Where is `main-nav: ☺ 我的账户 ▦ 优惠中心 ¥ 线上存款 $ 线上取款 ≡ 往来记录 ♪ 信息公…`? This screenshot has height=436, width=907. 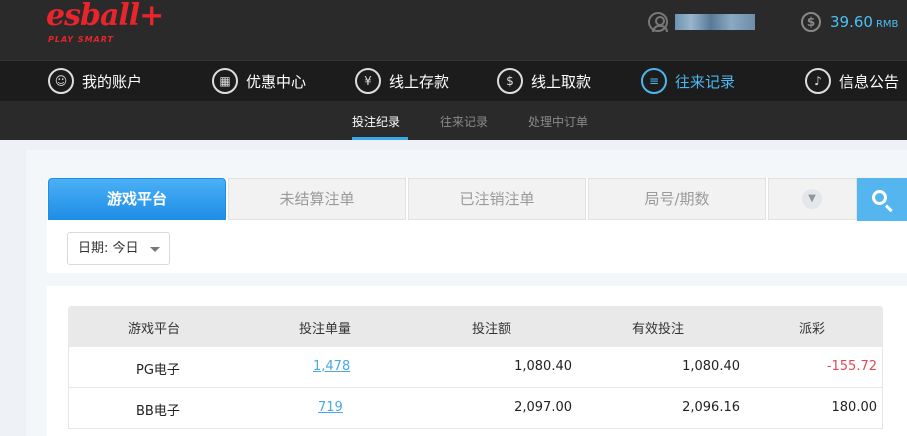 main-nav: ☺ 我的账户 ▦ 优惠中心 ¥ 线上存款 $ 线上取款 ≡ 往来记录 ♪ 信息公… is located at coordinates (453, 80).